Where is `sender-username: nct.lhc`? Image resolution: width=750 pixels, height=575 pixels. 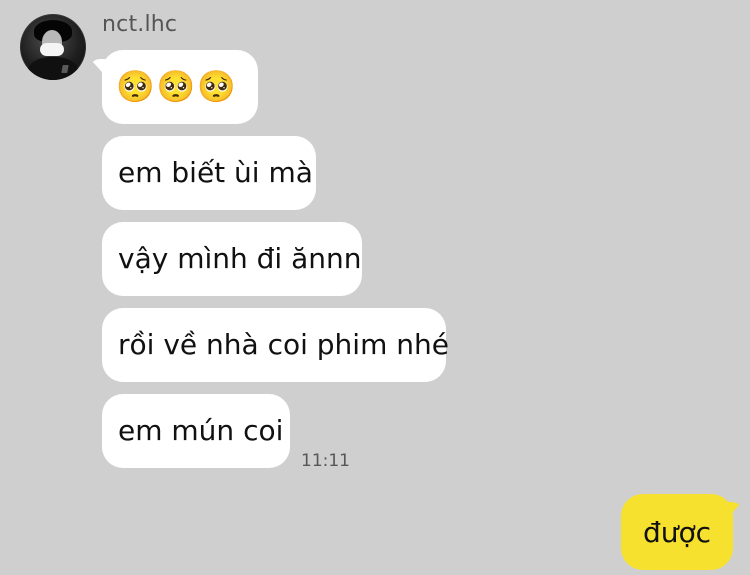
sender-username: nct.lhc is located at coordinates (140, 24).